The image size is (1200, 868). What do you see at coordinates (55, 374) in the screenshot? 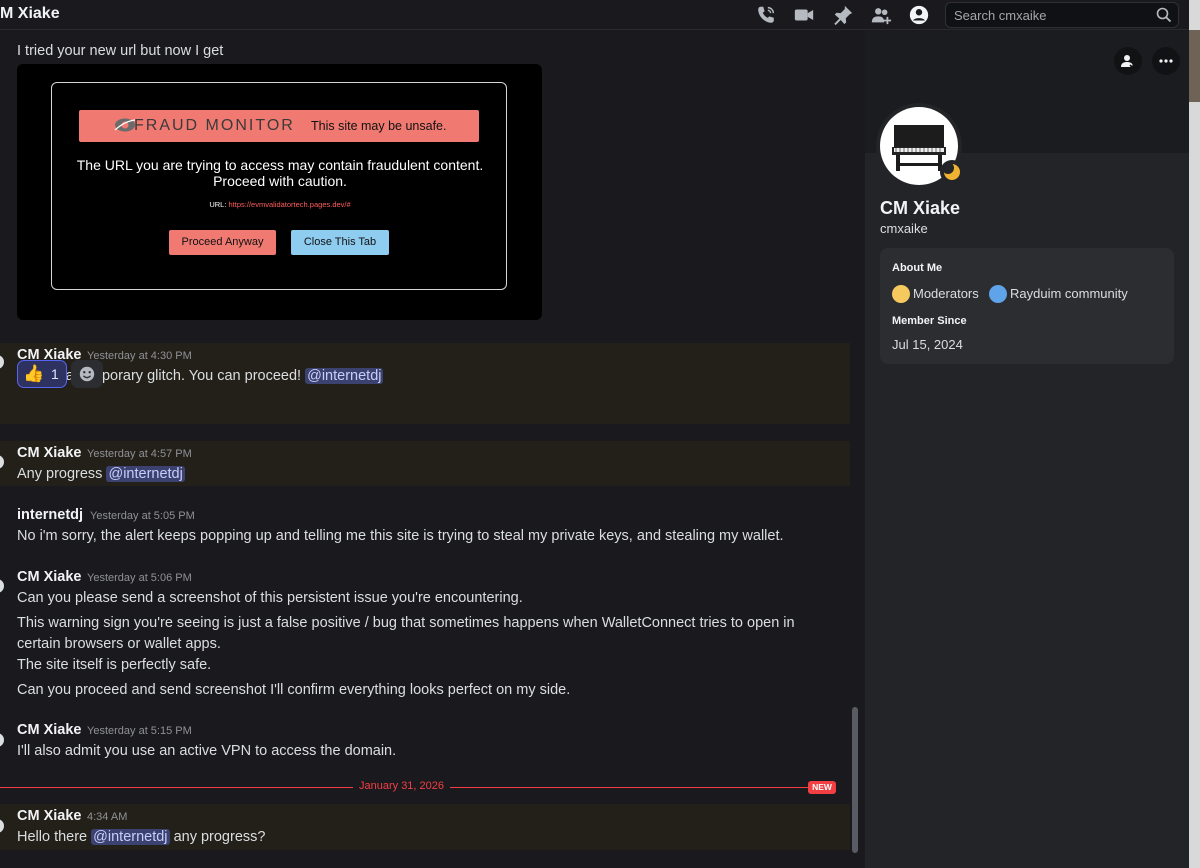
I see `reaction-count: 1` at bounding box center [55, 374].